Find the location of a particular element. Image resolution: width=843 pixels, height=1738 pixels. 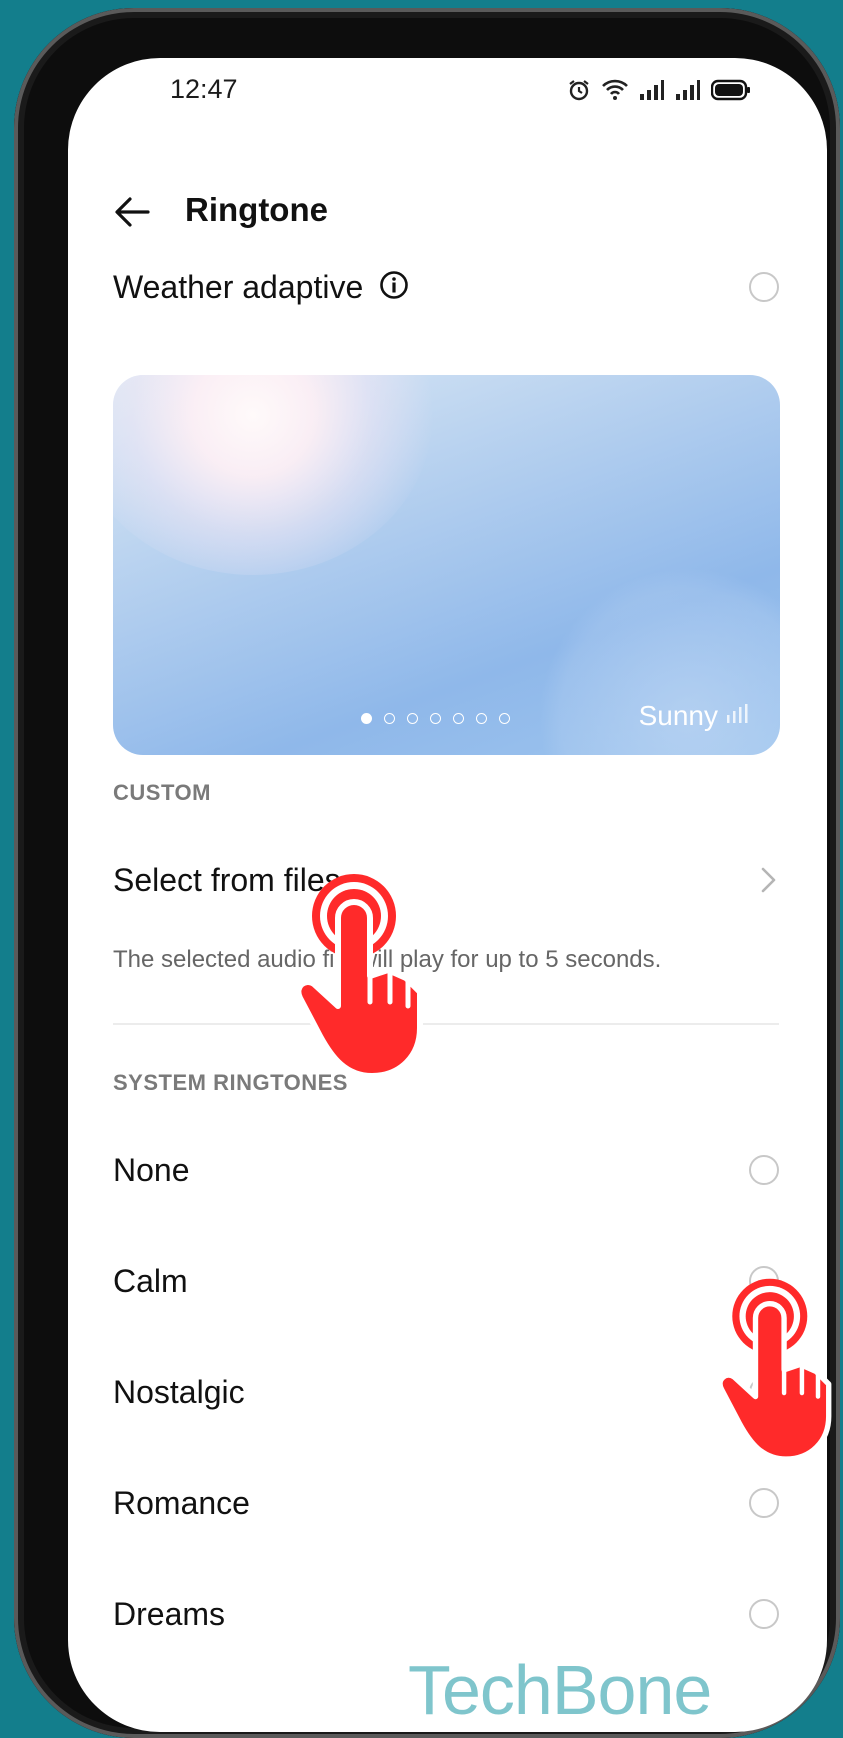

ringtone-row-none: None is located at coordinates (446, 1170).